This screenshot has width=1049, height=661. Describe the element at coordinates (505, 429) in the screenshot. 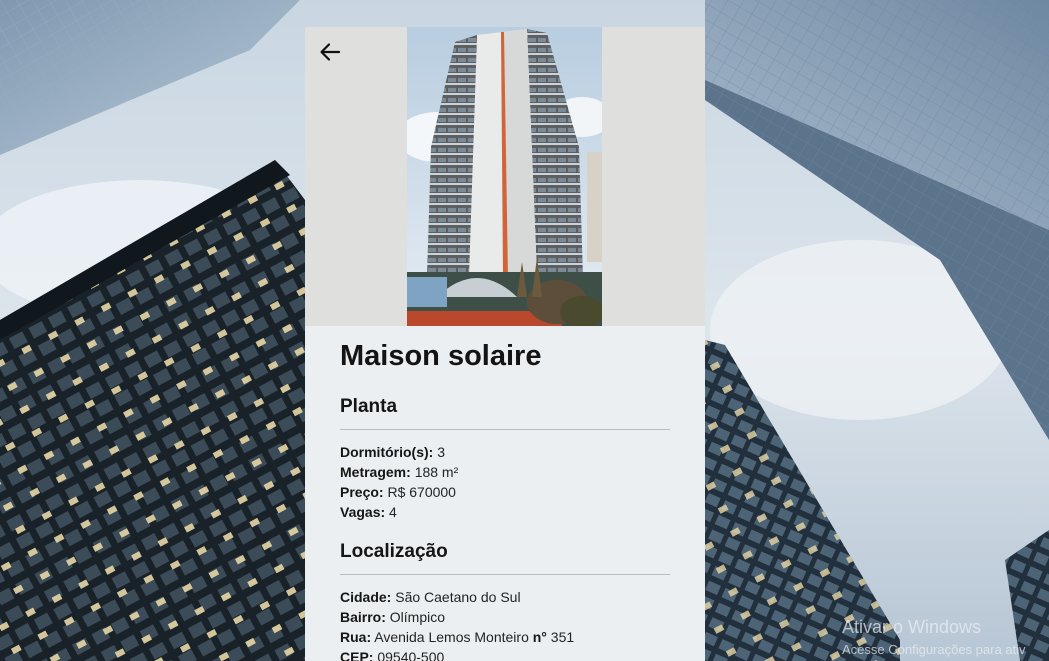

I see `planta-divider` at that location.